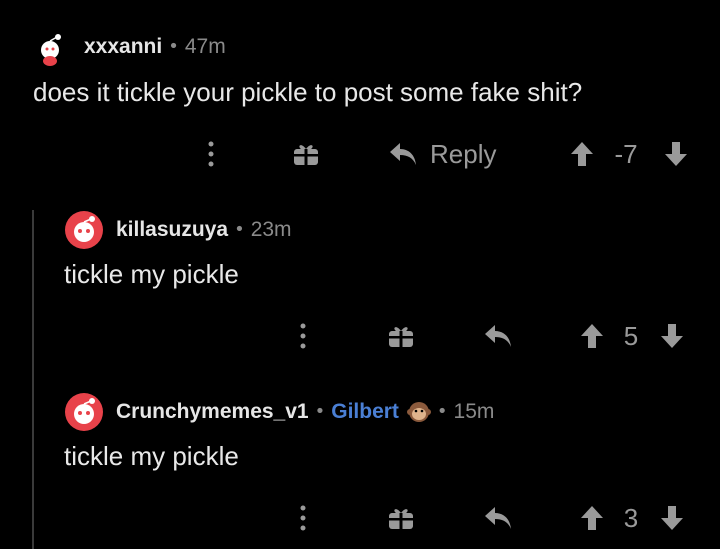 The image size is (720, 549). I want to click on vote-score: 3, so click(631, 518).